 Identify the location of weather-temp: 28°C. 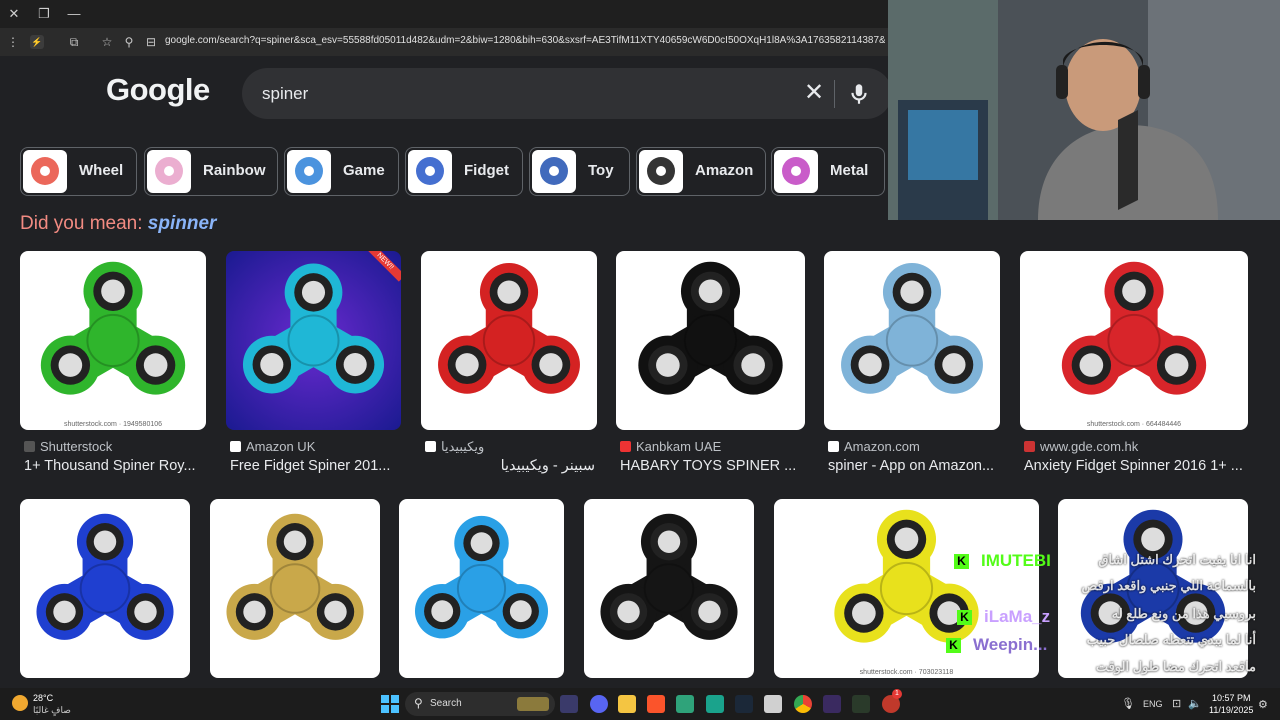
(43, 698).